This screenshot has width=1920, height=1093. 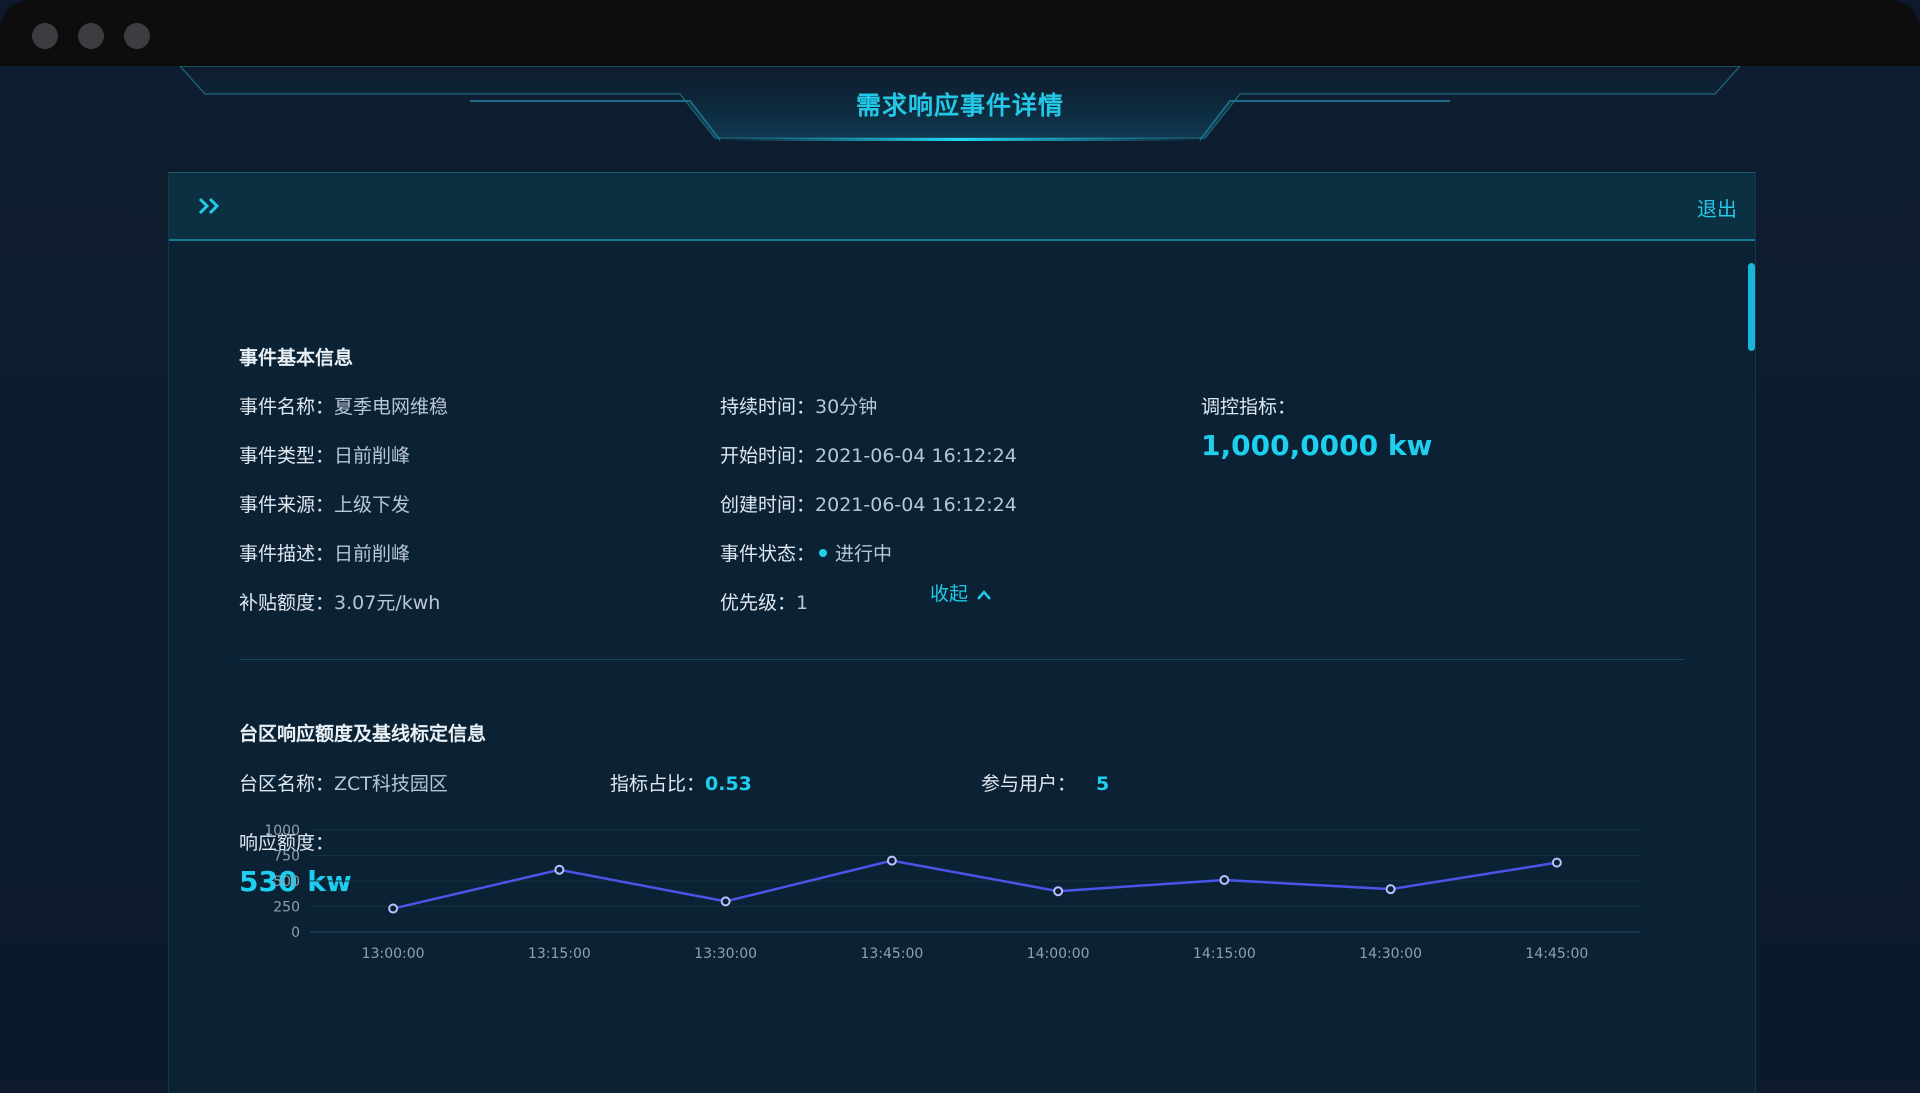 What do you see at coordinates (823, 553) in the screenshot?
I see `status-dot-icon` at bounding box center [823, 553].